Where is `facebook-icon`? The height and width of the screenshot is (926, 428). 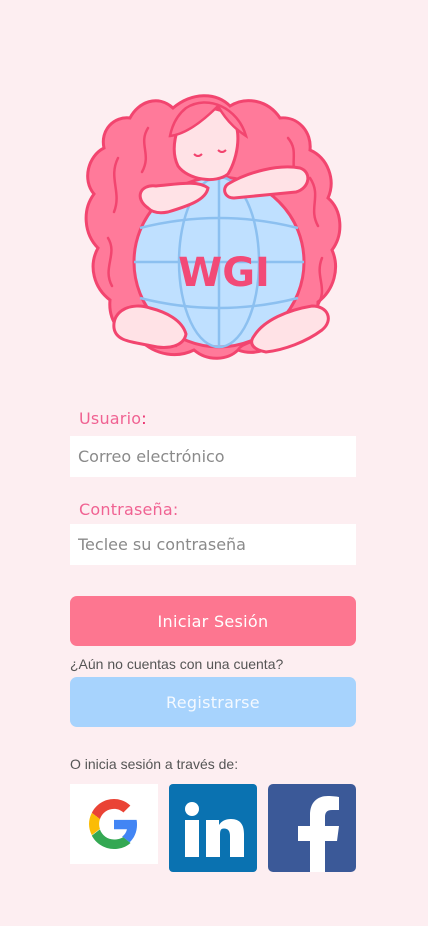
facebook-icon is located at coordinates (318, 834).